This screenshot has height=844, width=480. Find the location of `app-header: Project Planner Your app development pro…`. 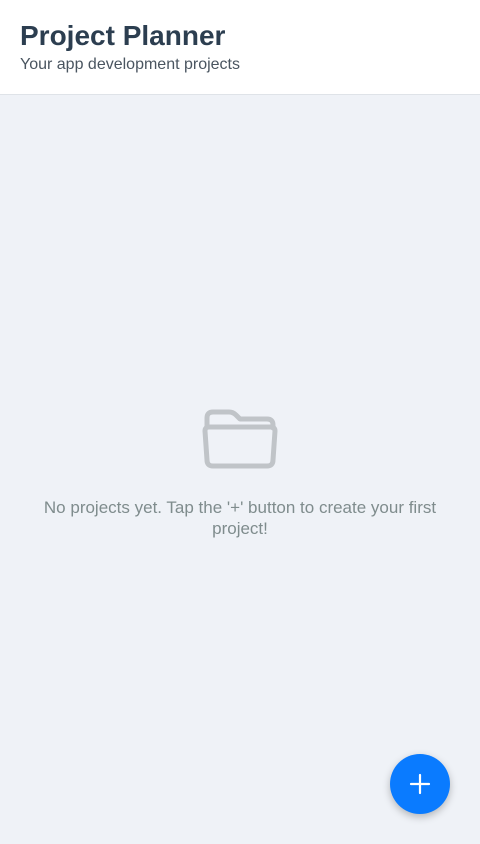

app-header: Project Planner Your app development pro… is located at coordinates (240, 47).